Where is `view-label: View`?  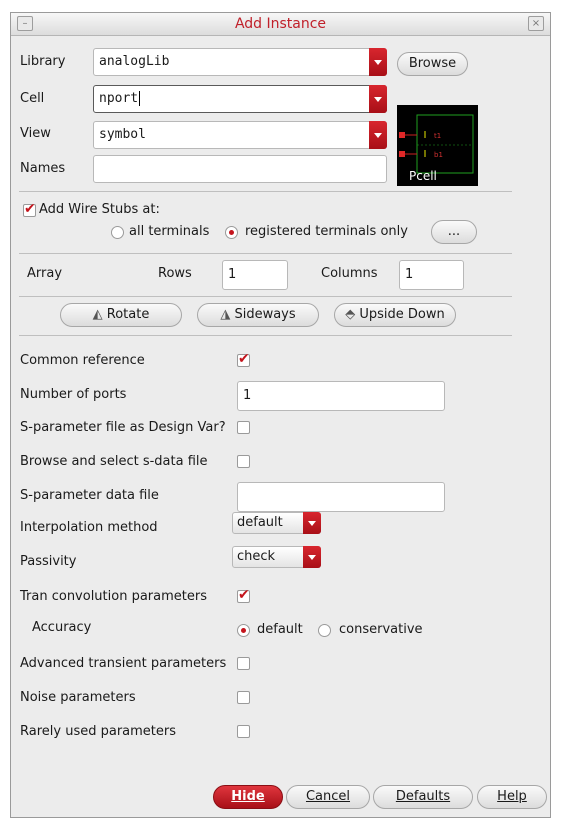
view-label: View is located at coordinates (35, 133).